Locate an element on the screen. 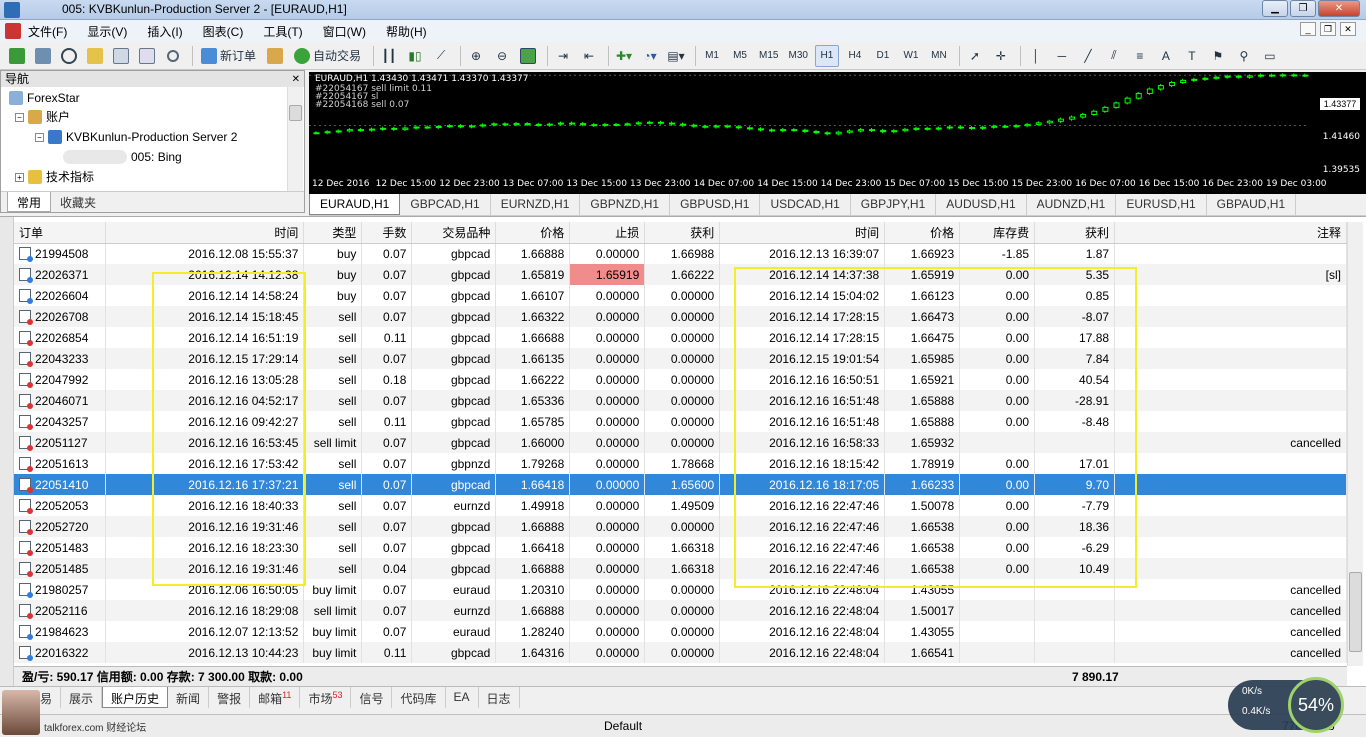  tree-item-root: ForexStar is located at coordinates (44, 98).